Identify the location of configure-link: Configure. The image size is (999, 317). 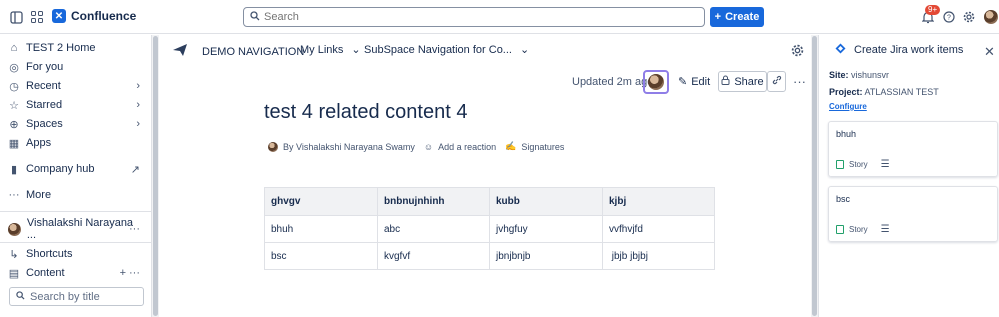
(848, 106).